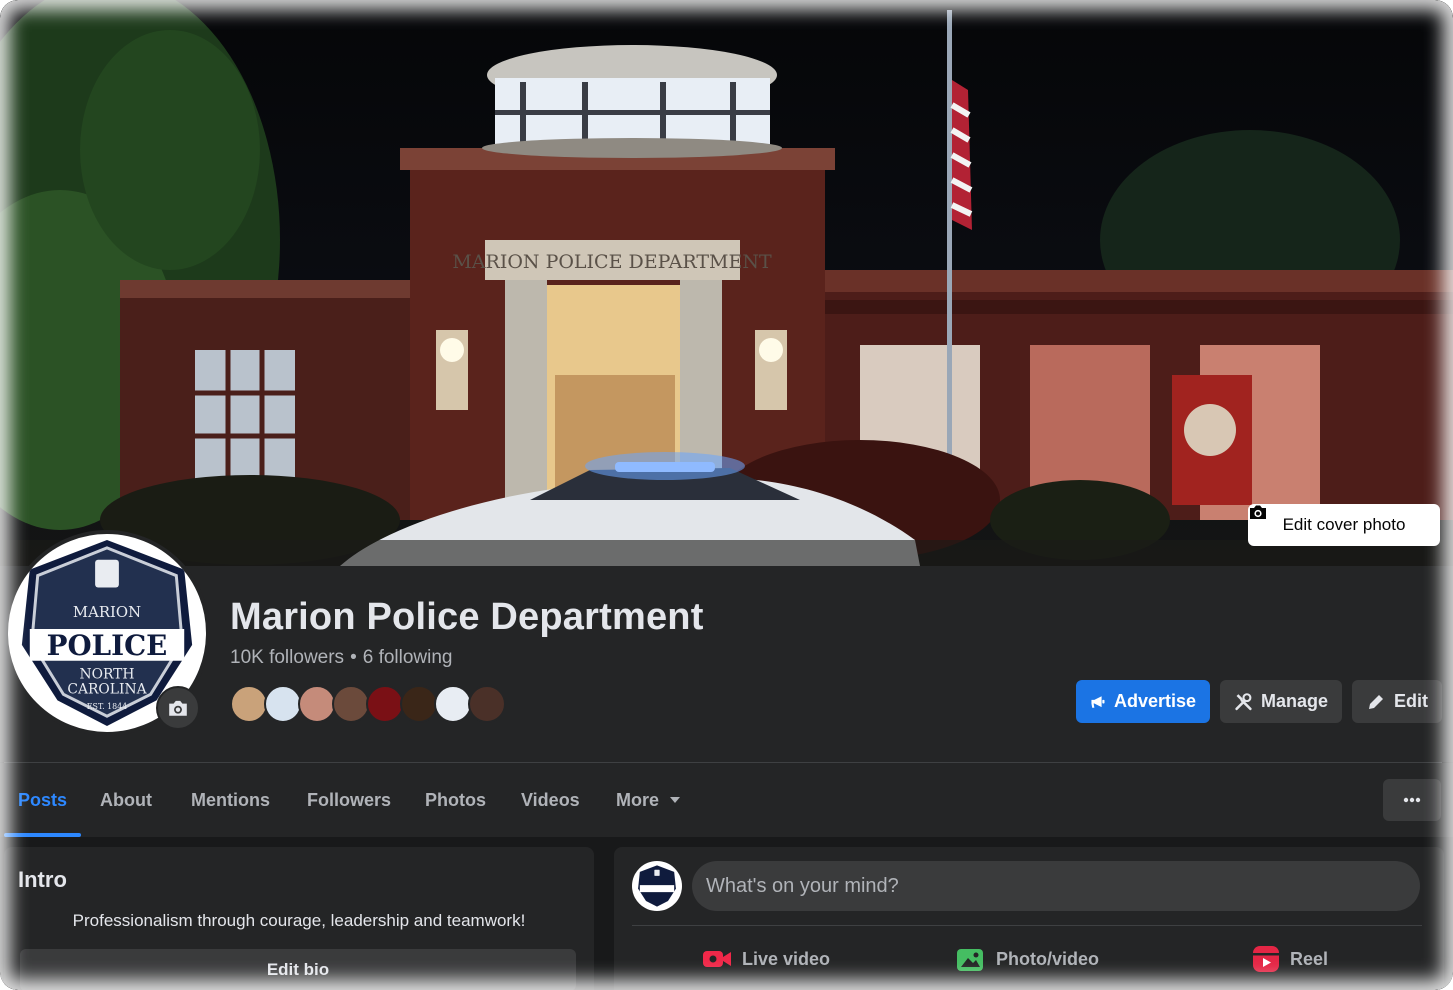 This screenshot has height=990, width=1453. I want to click on page-title: Marion Police Department, so click(467, 617).